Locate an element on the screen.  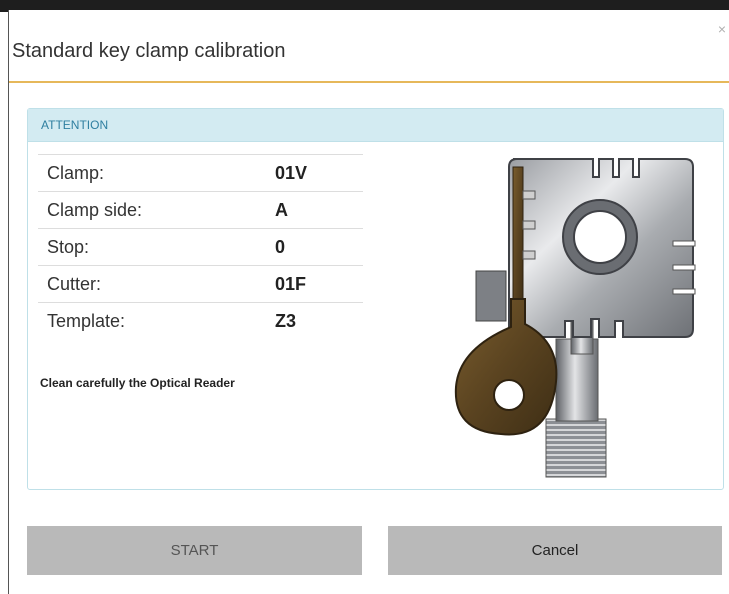
table-row: Clamp: 01V is located at coordinates (200, 173).